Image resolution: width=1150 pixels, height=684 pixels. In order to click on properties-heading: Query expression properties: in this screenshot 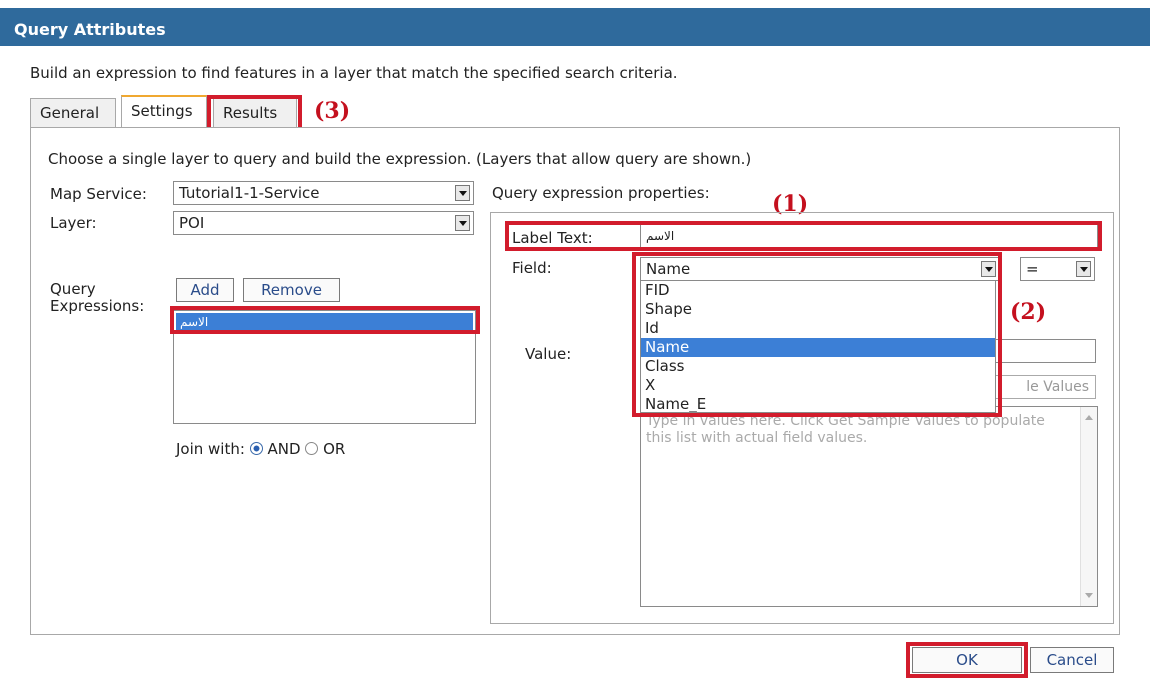, I will do `click(601, 193)`.